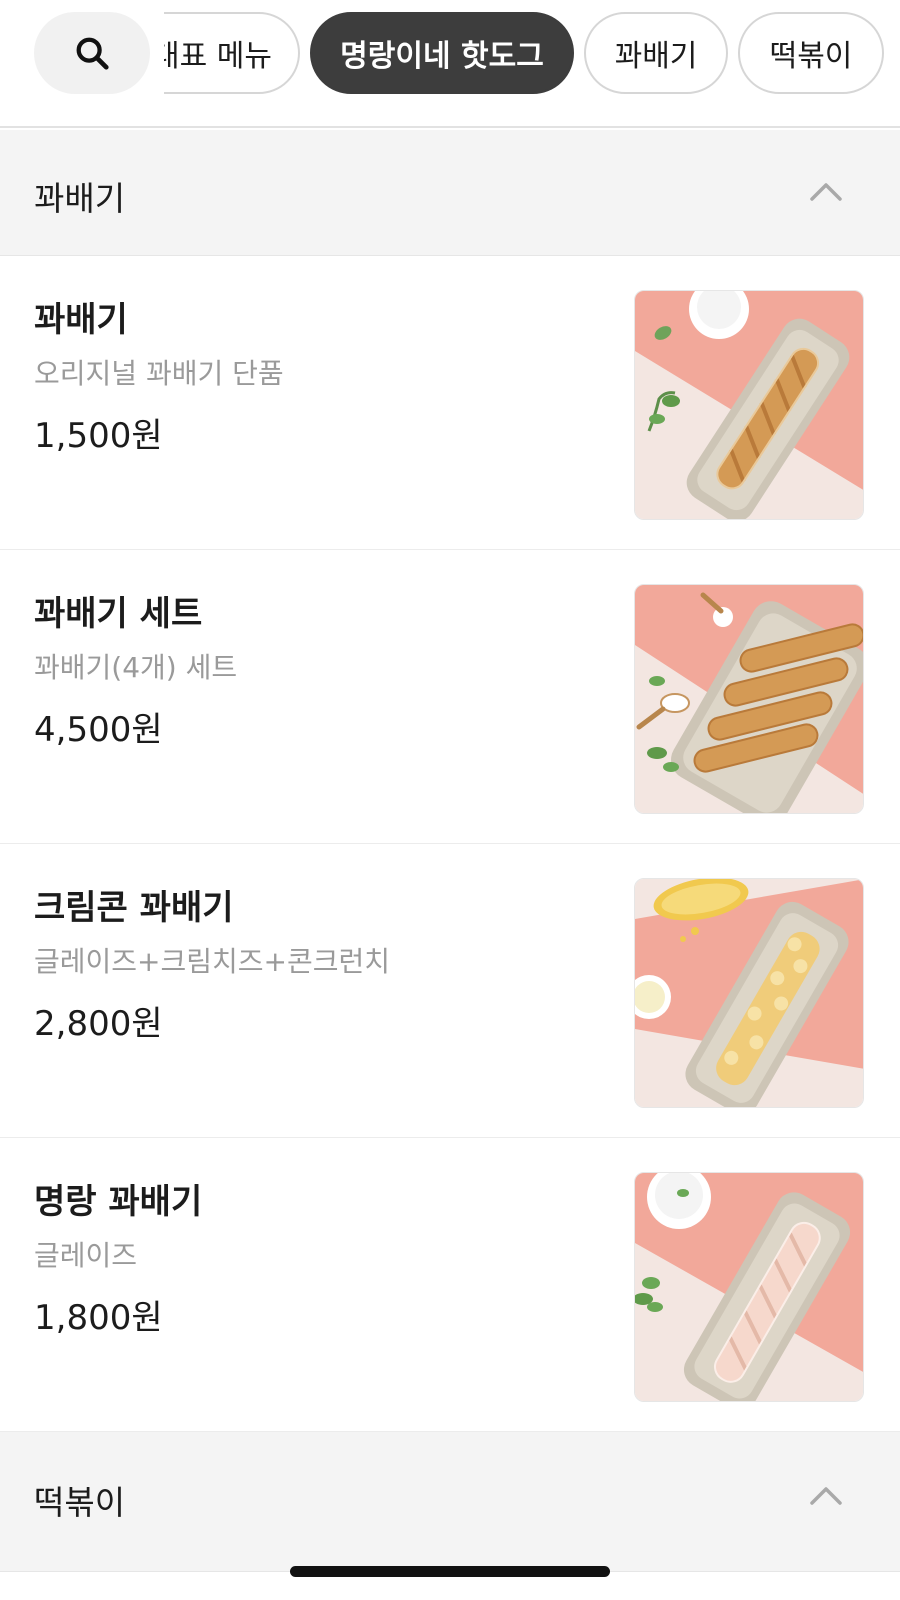  Describe the element at coordinates (118, 614) in the screenshot. I see `menu-item-name: 꽈배기 세트` at that location.